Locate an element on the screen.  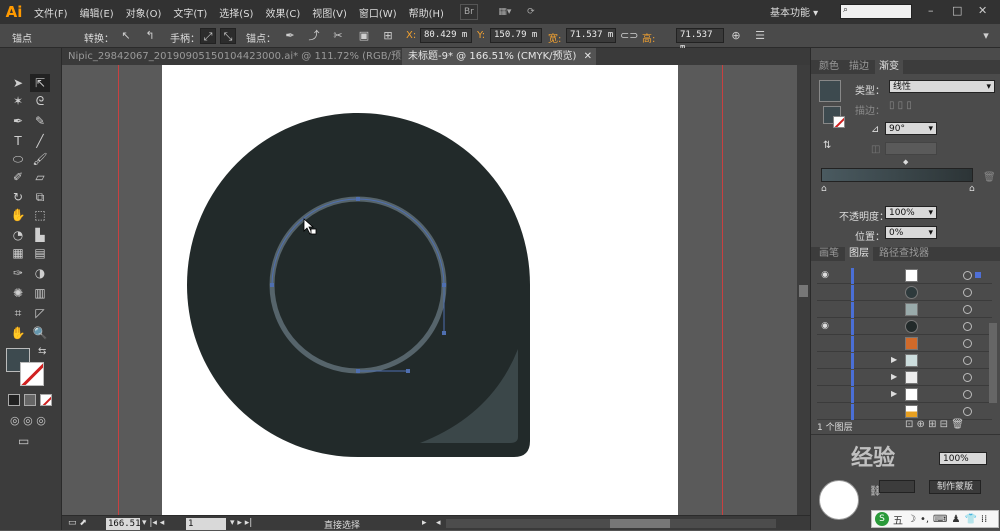
workspace-switcher: 基本功能 ▾ is located at coordinates (794, 11).